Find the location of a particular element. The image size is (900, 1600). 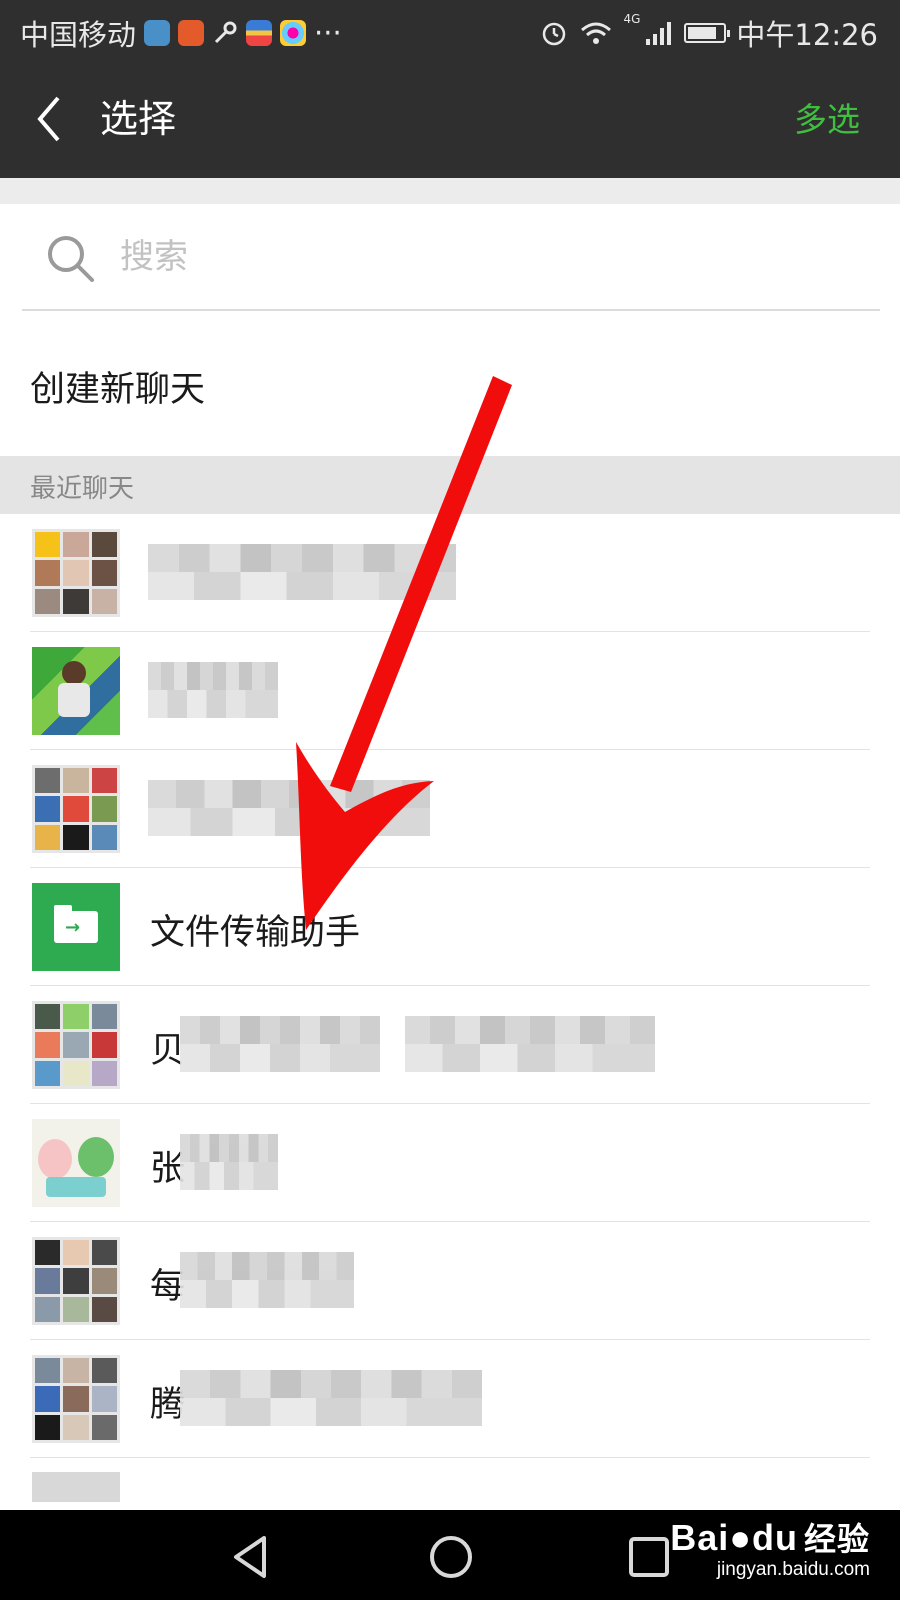

back-button is located at coordinates (53, 119).